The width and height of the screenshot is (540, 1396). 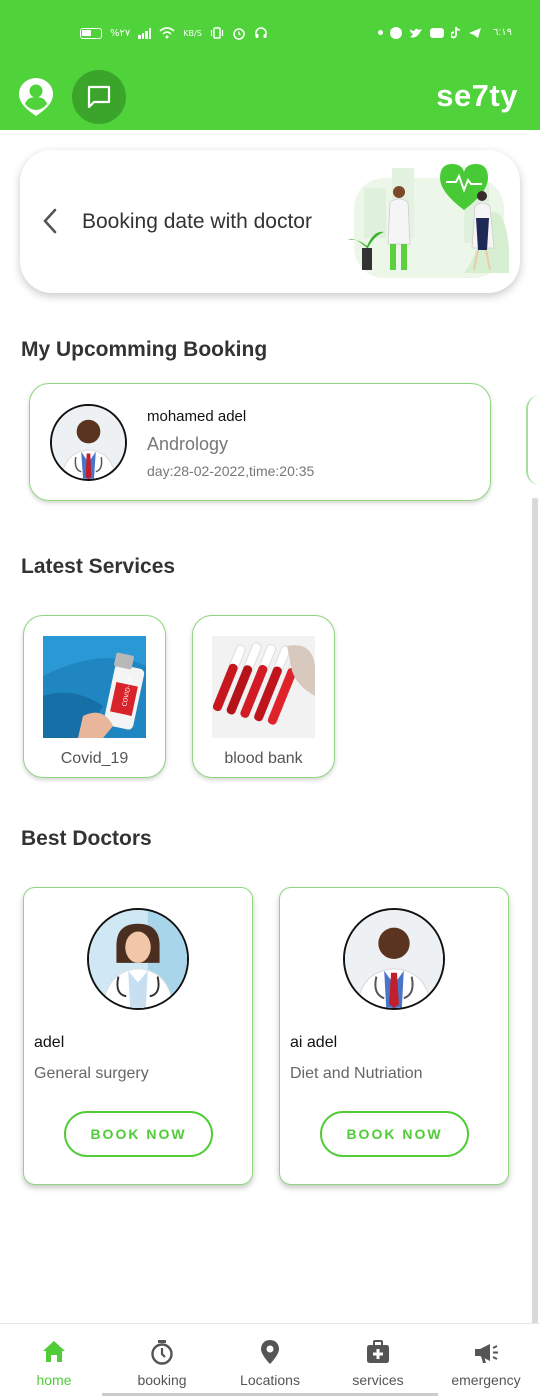 I want to click on tiktok-icon, so click(x=456, y=32).